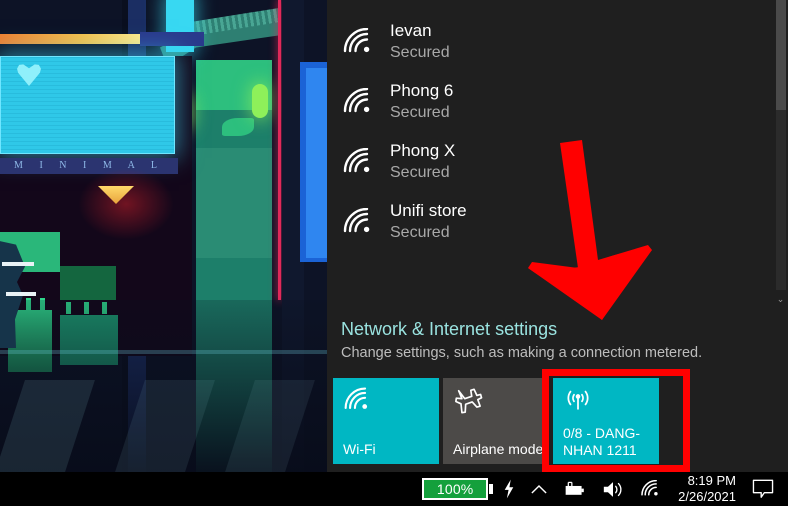 The height and width of the screenshot is (506, 788). I want to click on speech-bubble-icon, so click(763, 488).